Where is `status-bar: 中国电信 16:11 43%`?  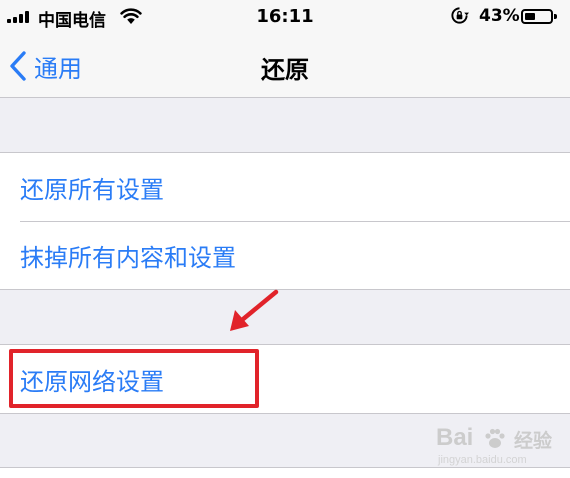 status-bar: 中国电信 16:11 43% is located at coordinates (285, 17).